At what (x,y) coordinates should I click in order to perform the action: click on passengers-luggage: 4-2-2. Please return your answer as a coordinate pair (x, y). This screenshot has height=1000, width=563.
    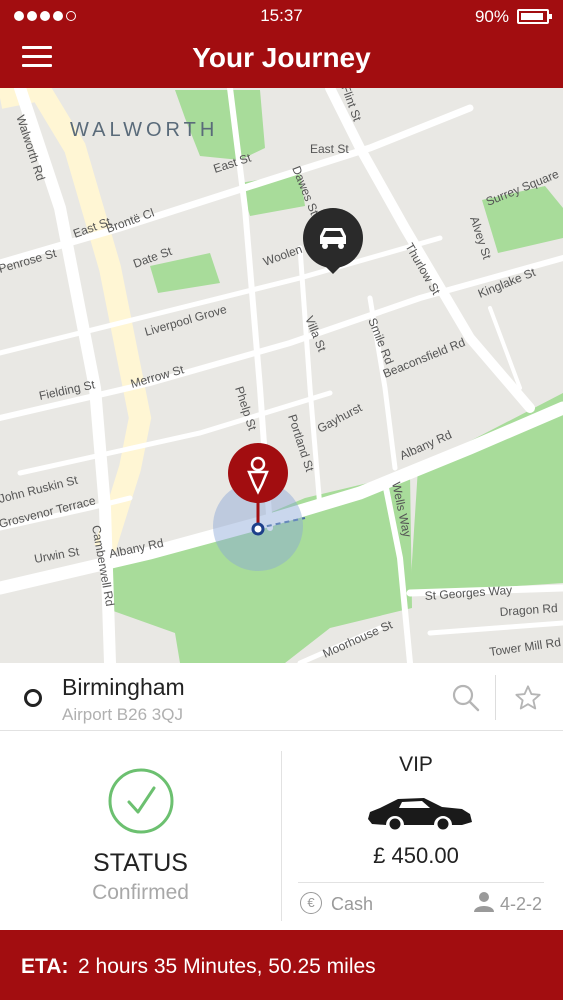
    Looking at the image, I should click on (521, 904).